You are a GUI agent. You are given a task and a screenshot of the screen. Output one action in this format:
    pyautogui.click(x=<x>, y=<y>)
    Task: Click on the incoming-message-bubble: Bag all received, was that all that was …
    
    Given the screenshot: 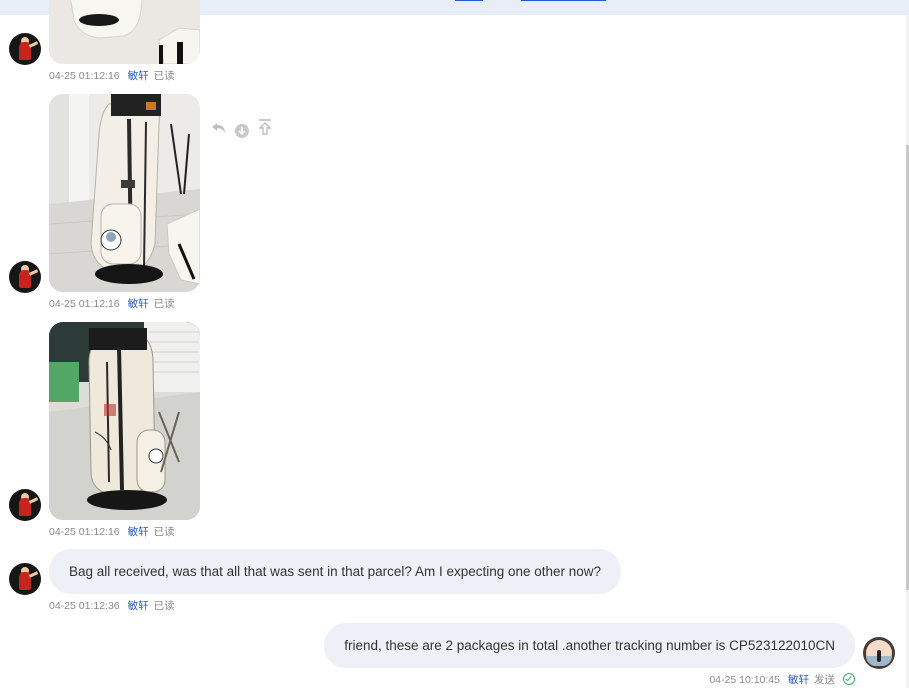 What is the action you would take?
    pyautogui.click(x=335, y=571)
    